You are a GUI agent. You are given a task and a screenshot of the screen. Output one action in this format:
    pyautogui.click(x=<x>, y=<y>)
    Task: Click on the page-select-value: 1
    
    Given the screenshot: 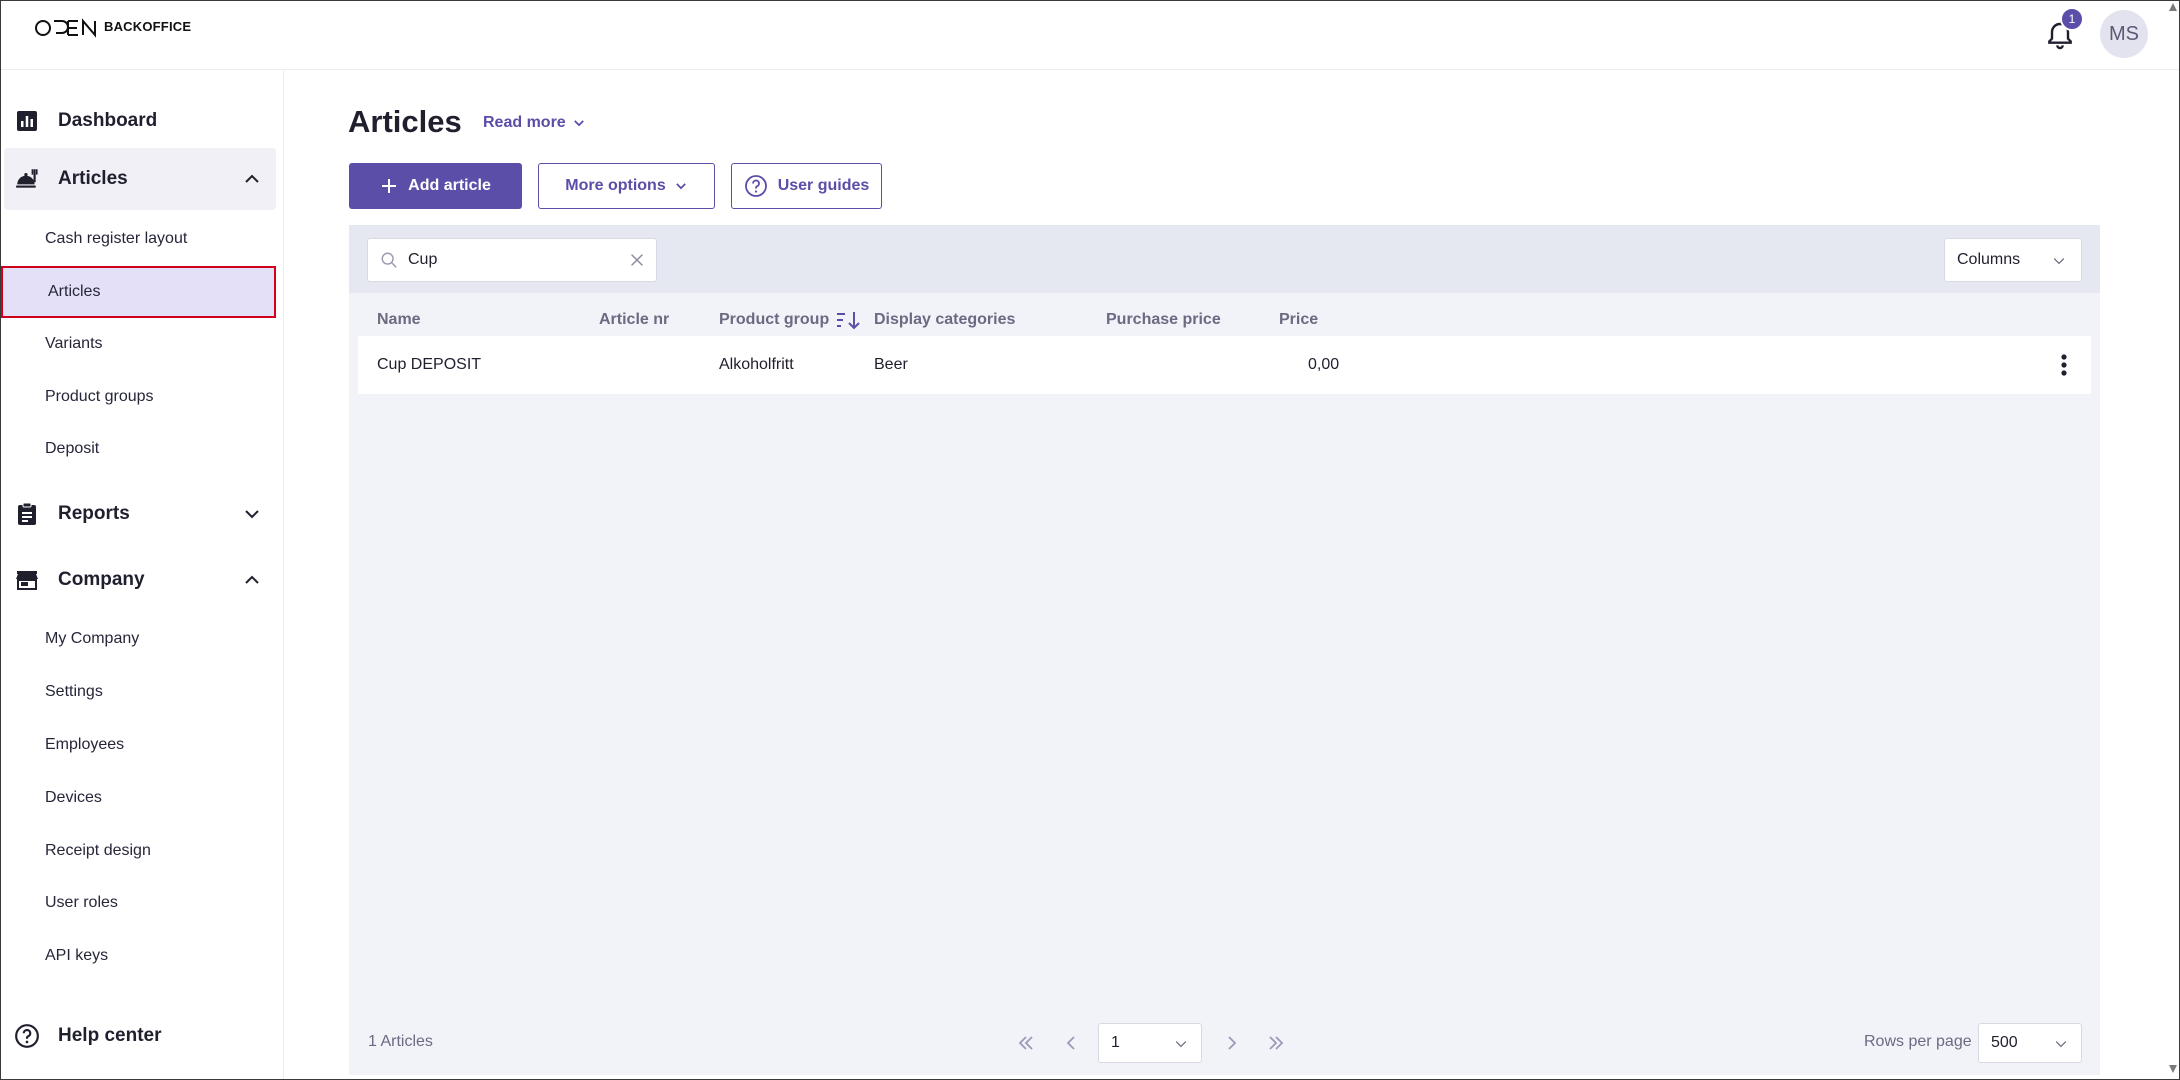 What is the action you would take?
    pyautogui.click(x=1115, y=1042)
    